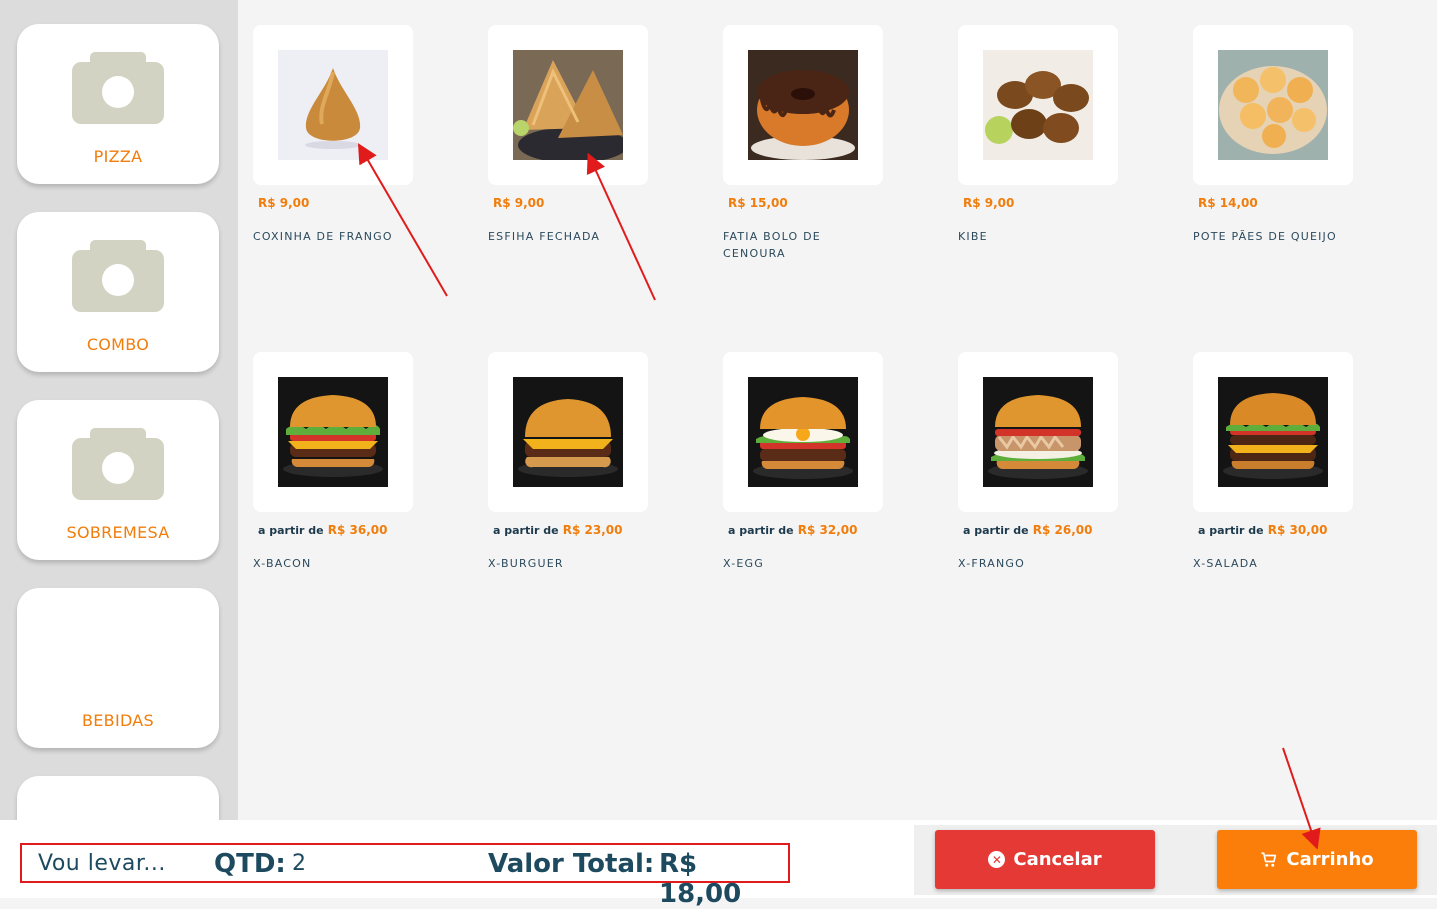  Describe the element at coordinates (118, 344) in the screenshot. I see `category-label: COMBO` at that location.